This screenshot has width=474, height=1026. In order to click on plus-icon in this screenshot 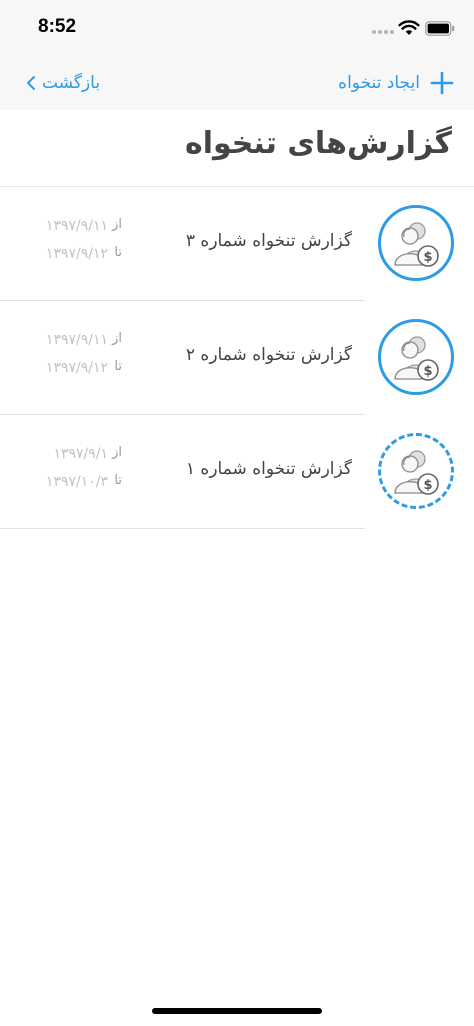, I will do `click(442, 83)`.